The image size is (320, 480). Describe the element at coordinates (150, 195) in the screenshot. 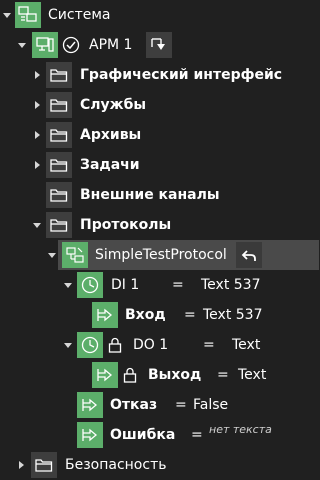

I see `tree-item-label: Внешние каналы` at that location.